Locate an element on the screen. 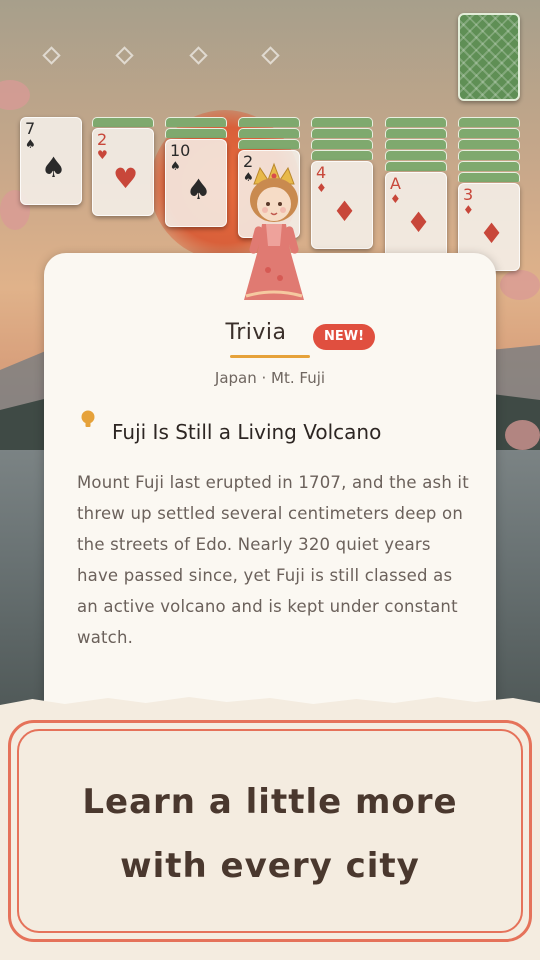 The height and width of the screenshot is (960, 540). tableau-pile-7: 3 ♦ ♦ is located at coordinates (489, 194).